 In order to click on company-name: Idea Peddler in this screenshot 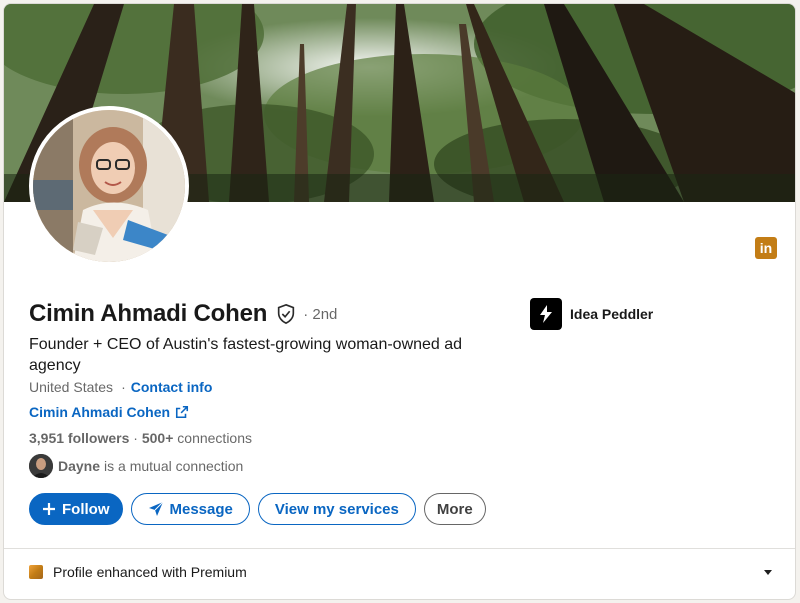, I will do `click(612, 314)`.